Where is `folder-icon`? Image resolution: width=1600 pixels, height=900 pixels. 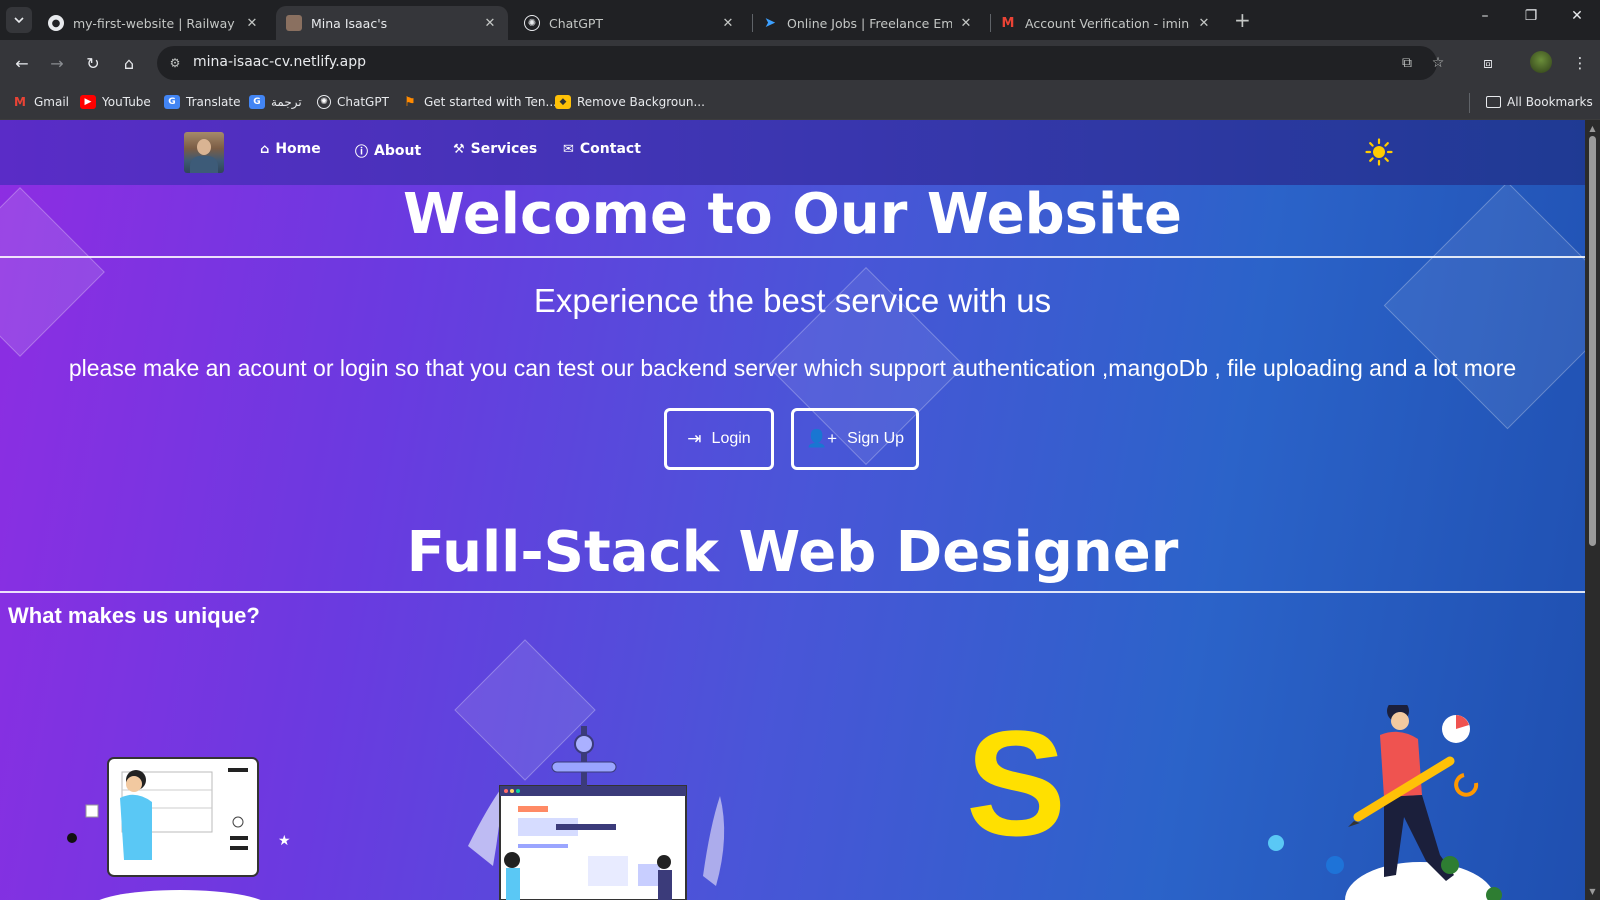 folder-icon is located at coordinates (1493, 102).